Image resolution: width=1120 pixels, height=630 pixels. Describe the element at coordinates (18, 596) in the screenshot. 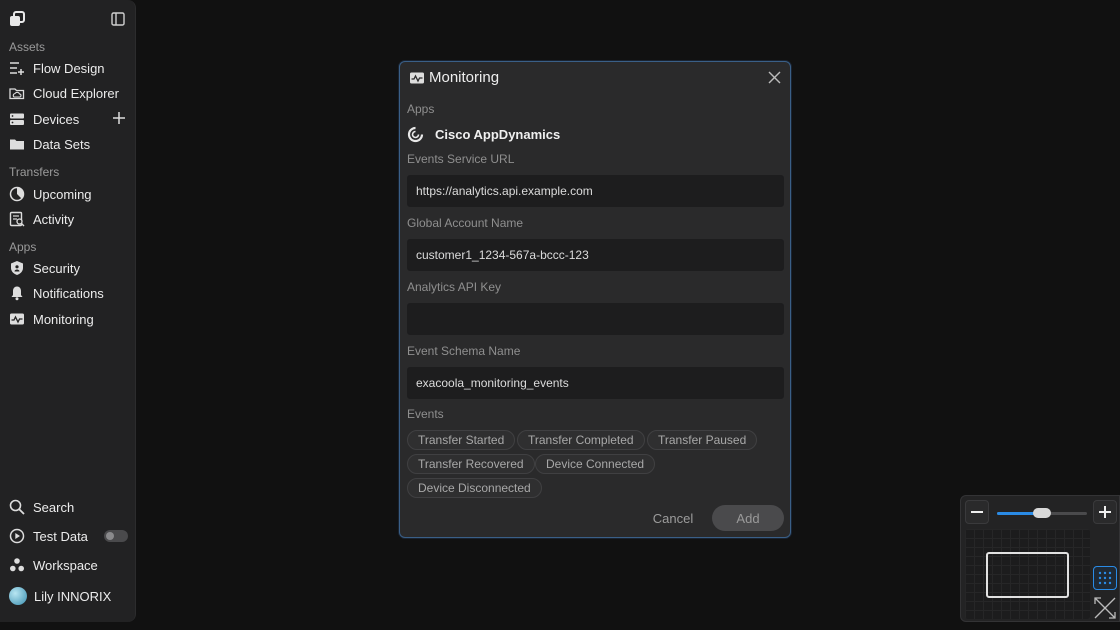

I see `avatar` at that location.